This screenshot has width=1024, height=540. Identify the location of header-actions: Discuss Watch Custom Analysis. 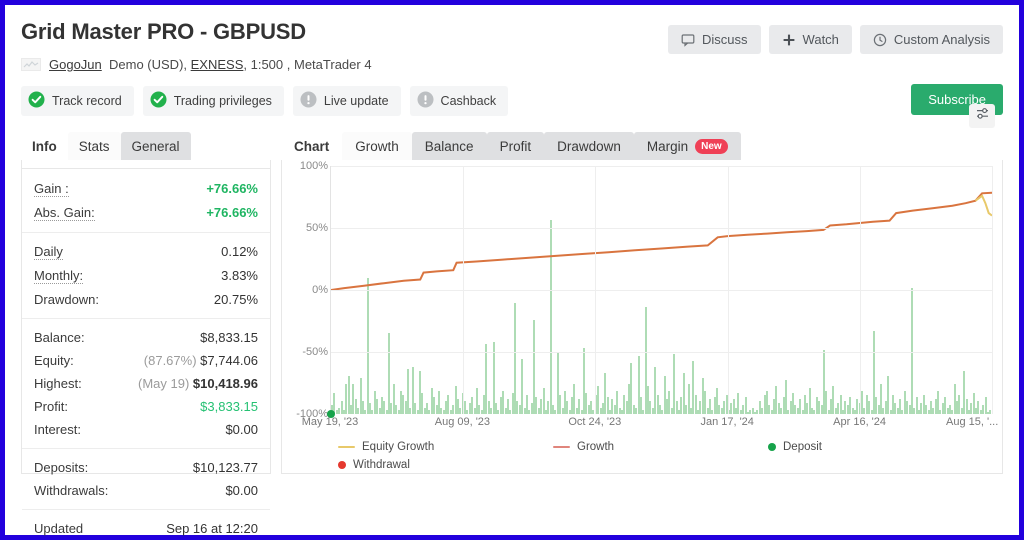
(835, 39).